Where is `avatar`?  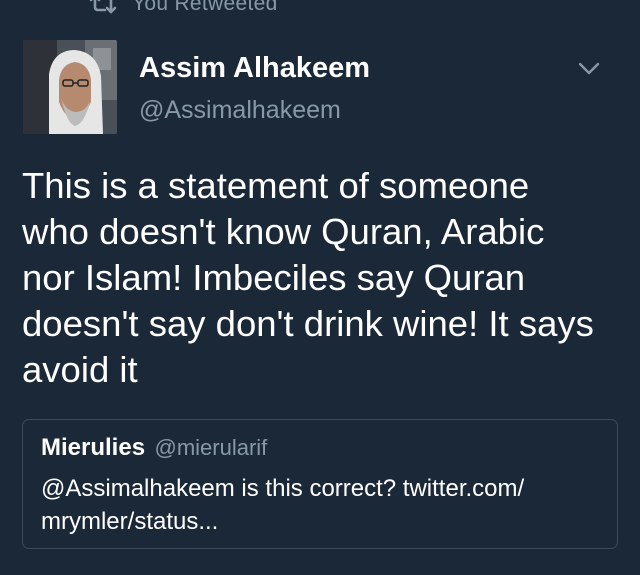 avatar is located at coordinates (70, 87).